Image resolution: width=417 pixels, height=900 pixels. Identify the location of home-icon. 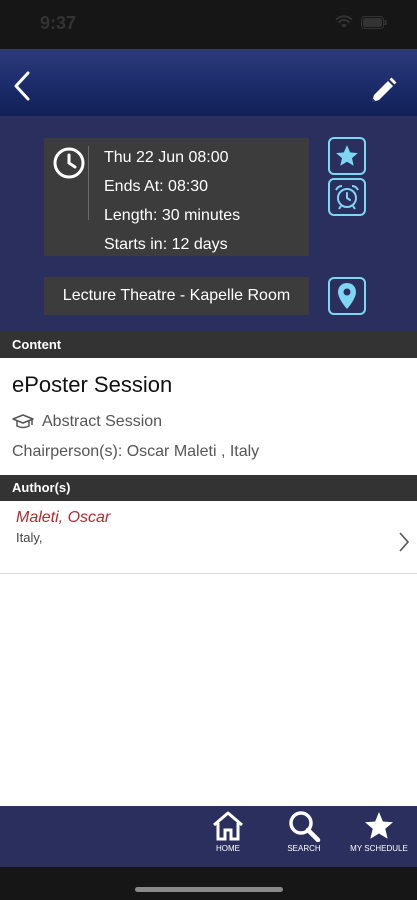
(228, 826).